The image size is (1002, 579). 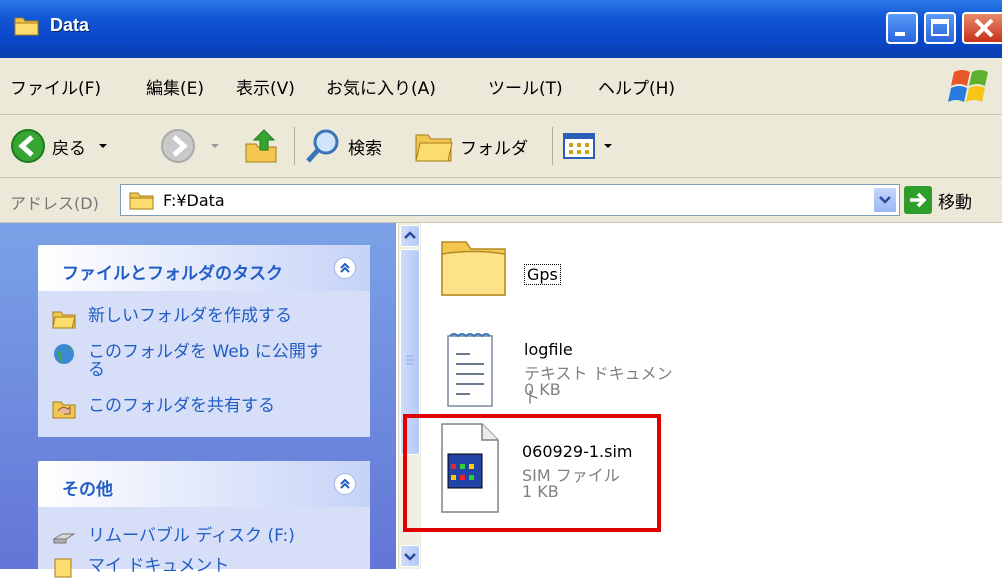 What do you see at coordinates (69, 148) in the screenshot?
I see `back-label: 戻る` at bounding box center [69, 148].